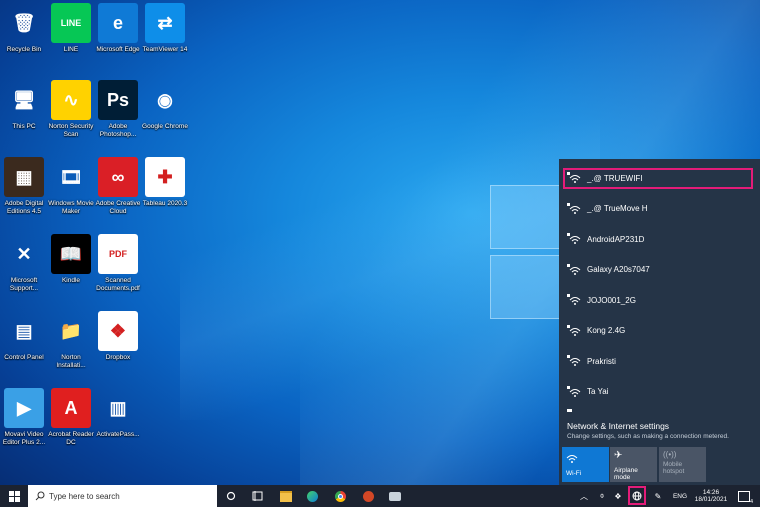 The height and width of the screenshot is (507, 760). What do you see at coordinates (340, 496) in the screenshot?
I see `taskbar-chrome` at bounding box center [340, 496].